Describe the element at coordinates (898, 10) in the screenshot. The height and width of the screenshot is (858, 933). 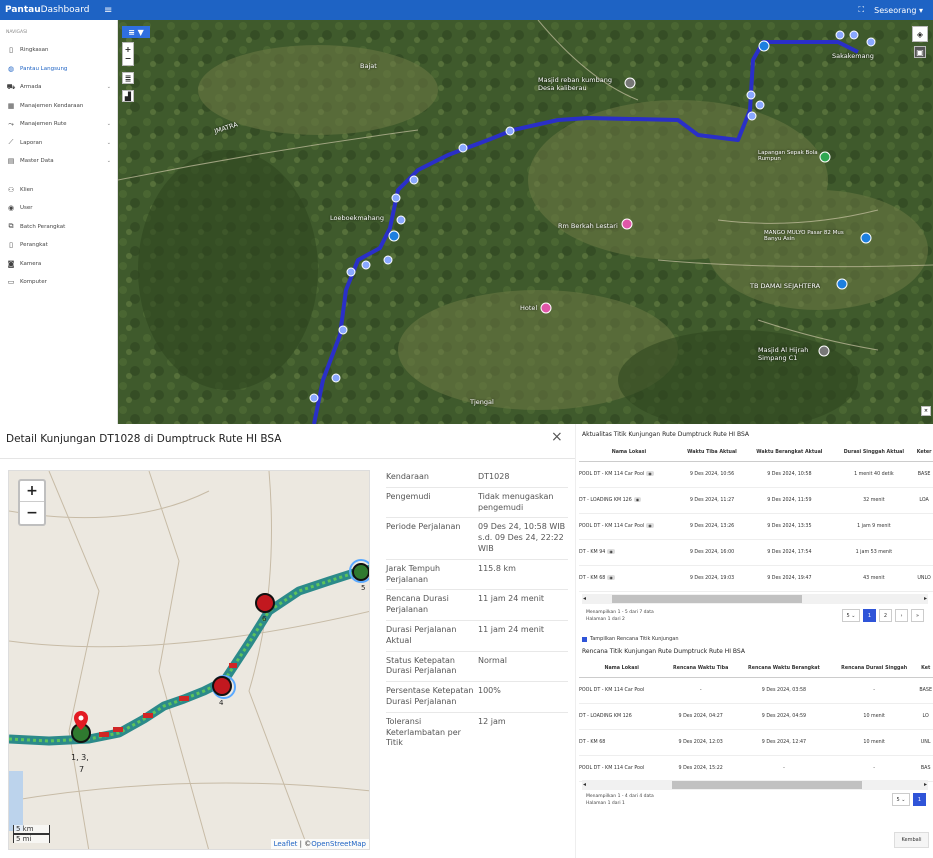
I see `user-menu: Seseorang ▾` at that location.